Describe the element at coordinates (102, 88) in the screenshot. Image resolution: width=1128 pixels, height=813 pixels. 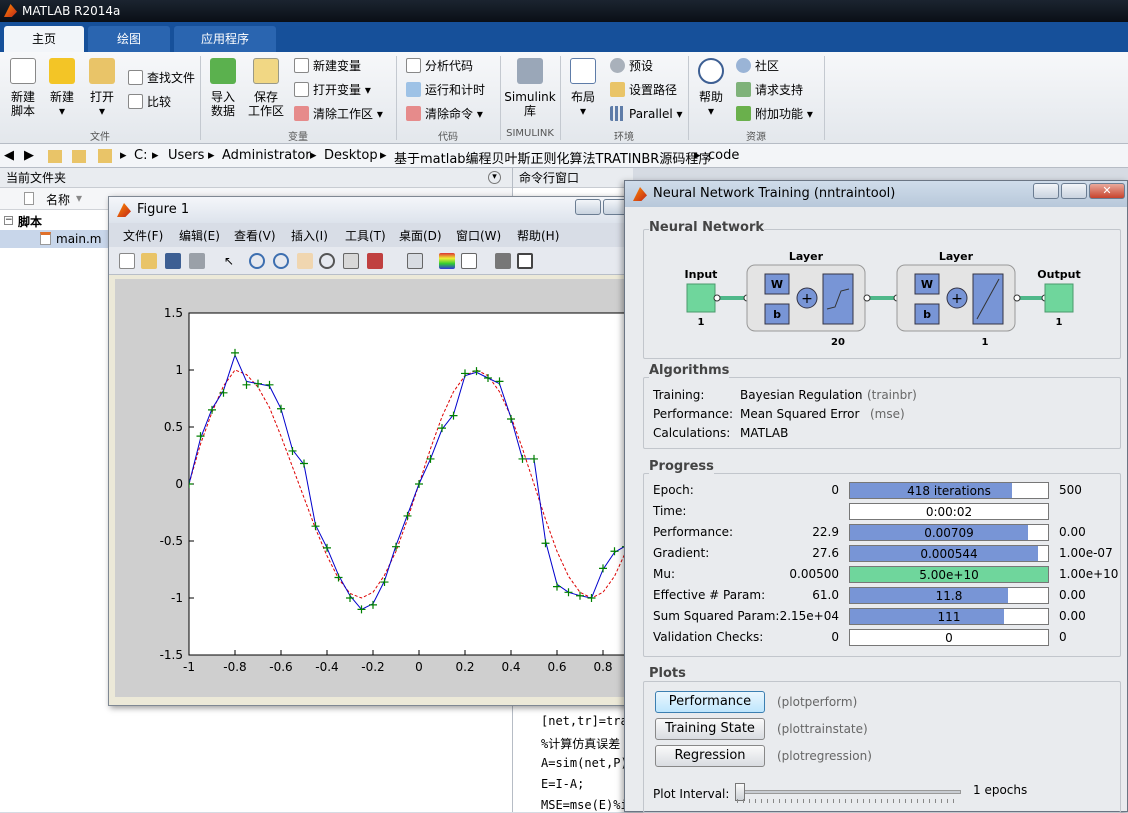
I see `open-button: 打开 ▾` at that location.